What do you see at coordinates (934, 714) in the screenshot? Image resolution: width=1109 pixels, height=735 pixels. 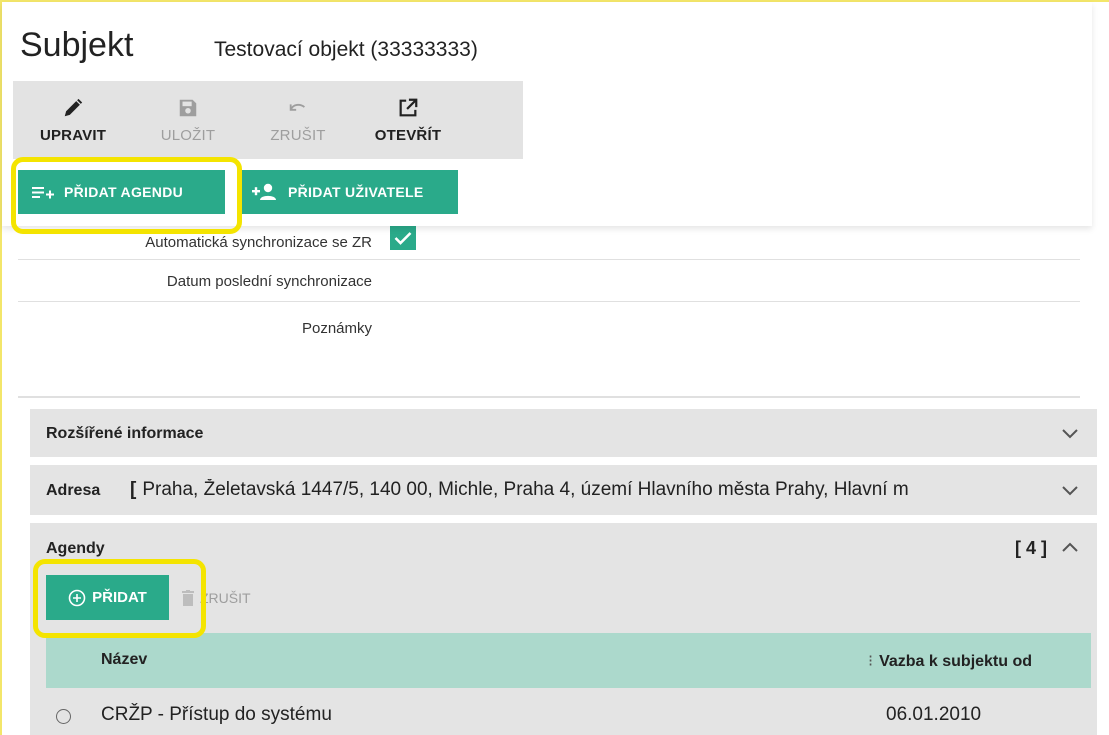 I see `row-date: 06.01.2010` at bounding box center [934, 714].